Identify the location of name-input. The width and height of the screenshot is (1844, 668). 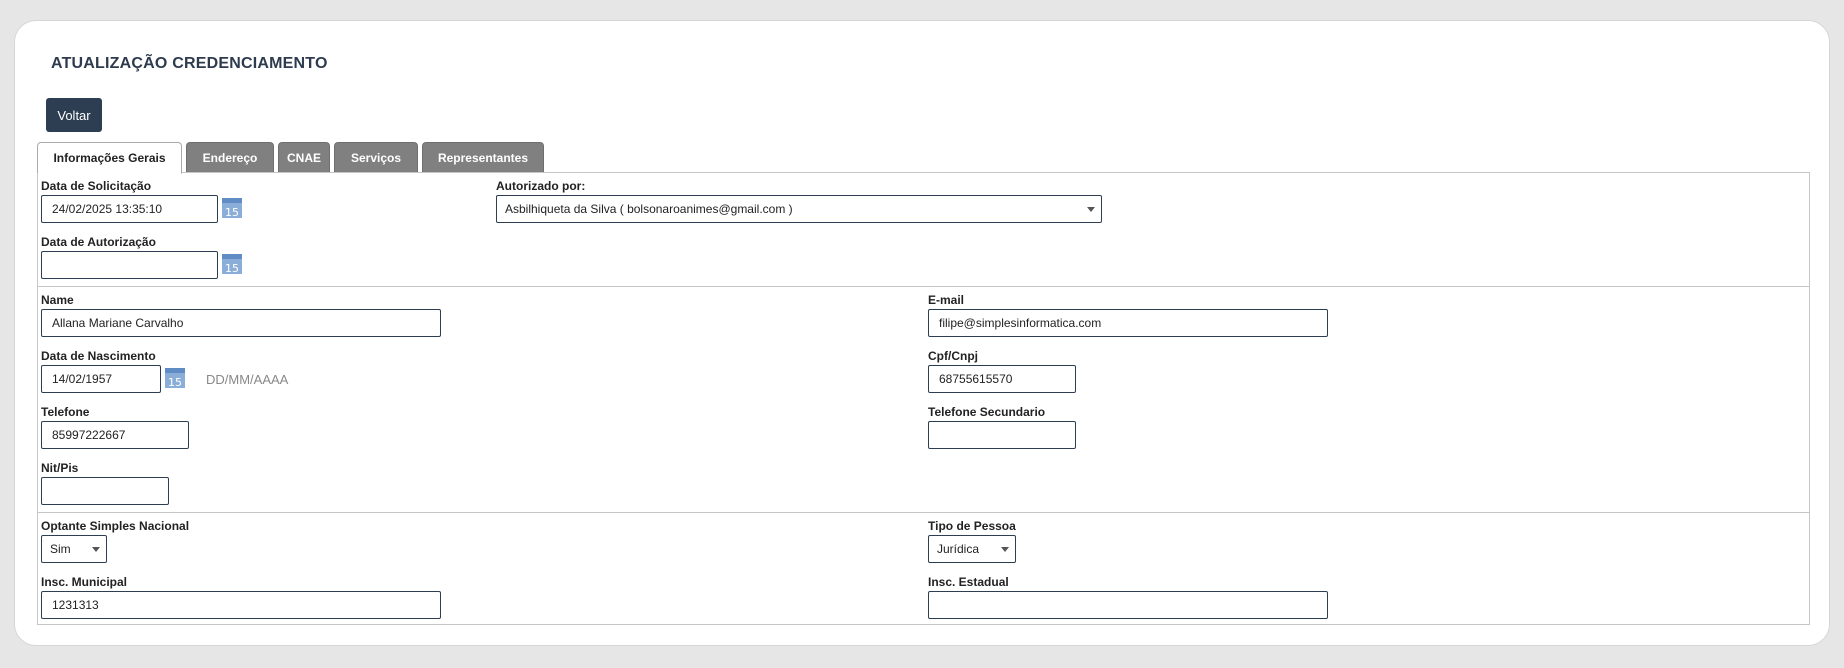
(241, 323).